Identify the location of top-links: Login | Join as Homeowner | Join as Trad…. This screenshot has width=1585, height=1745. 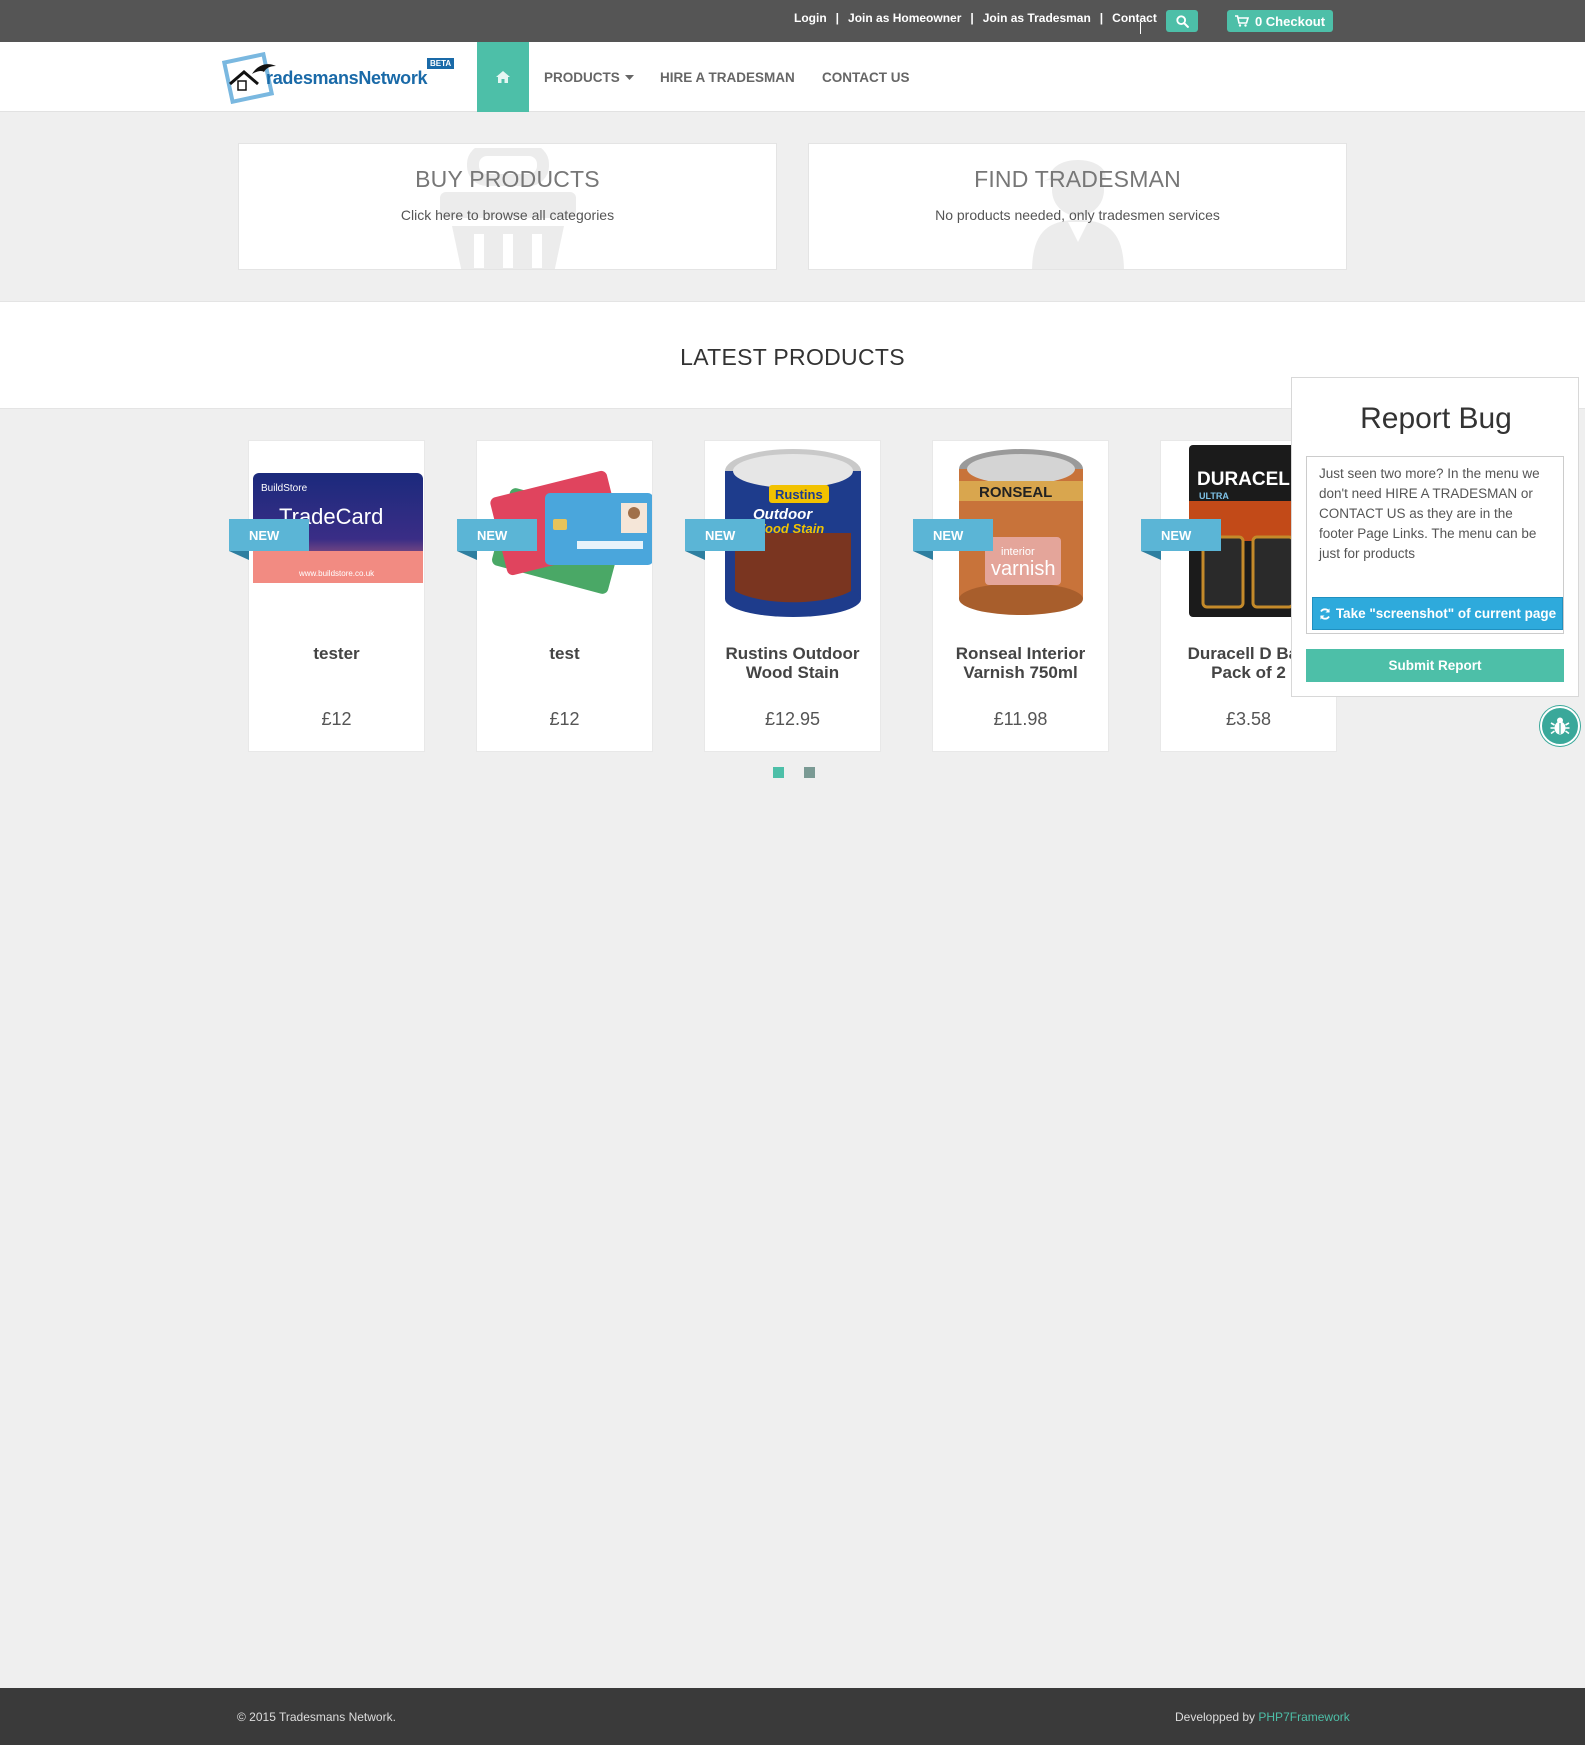
(975, 18).